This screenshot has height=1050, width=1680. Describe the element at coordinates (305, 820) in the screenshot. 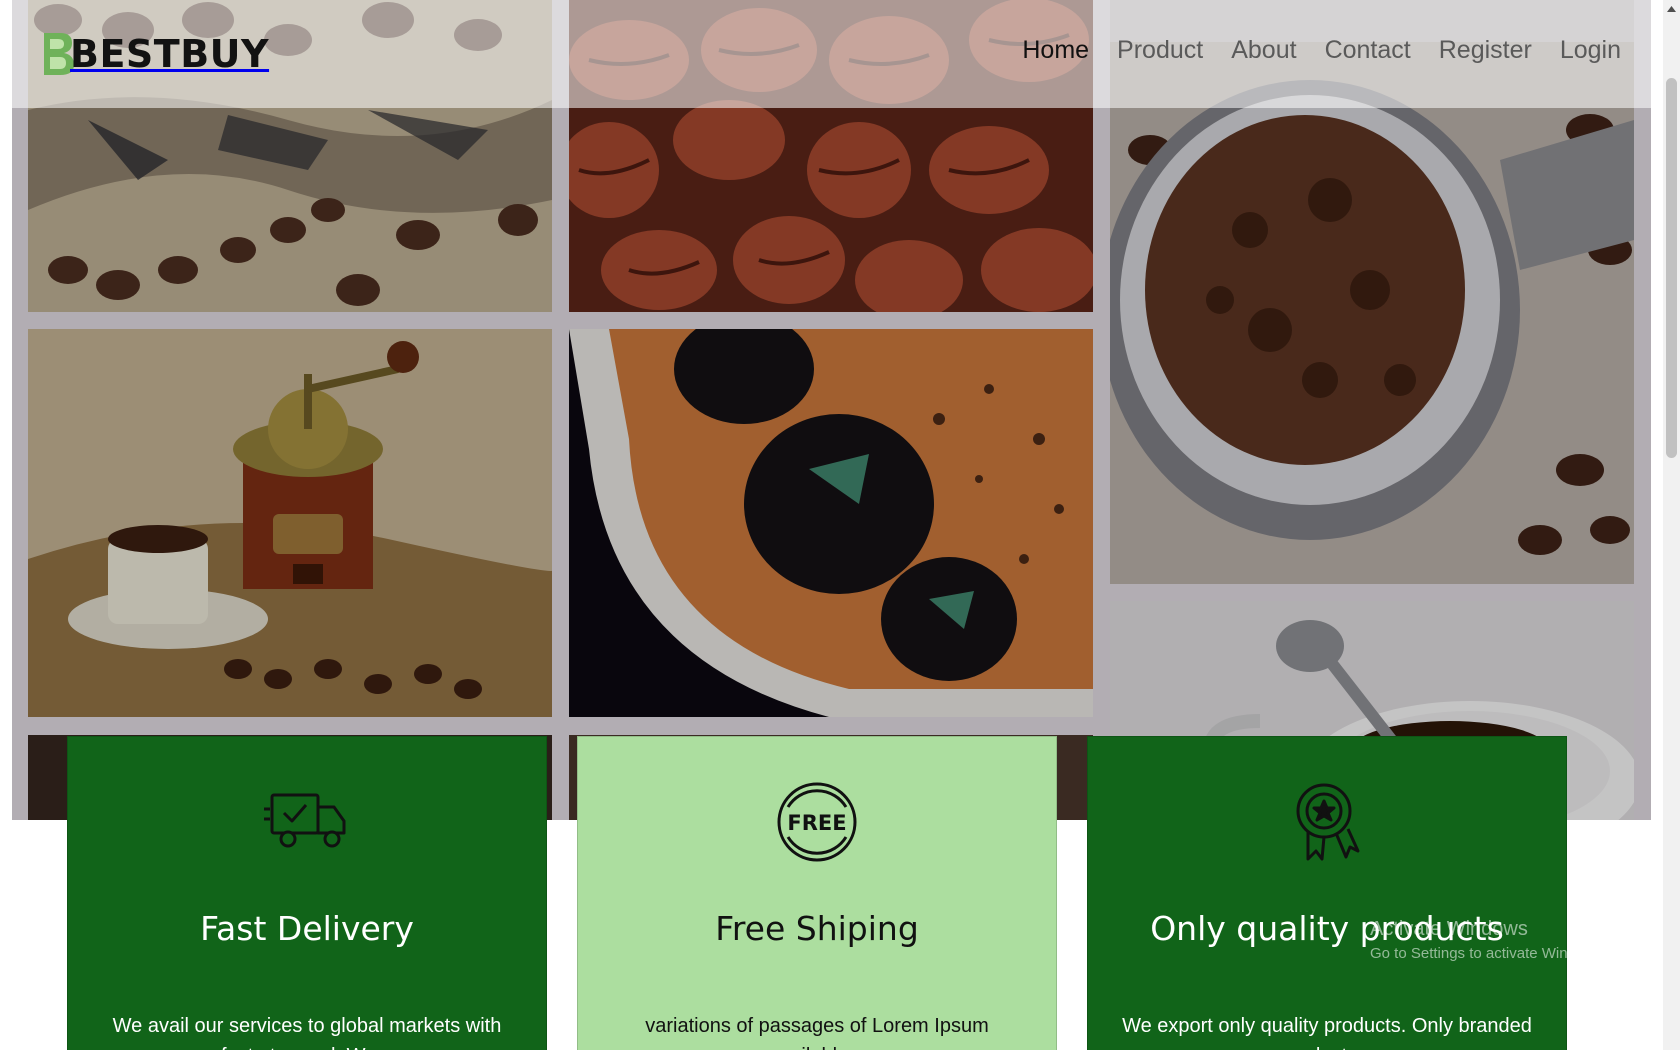

I see `delivery-truck-icon` at that location.